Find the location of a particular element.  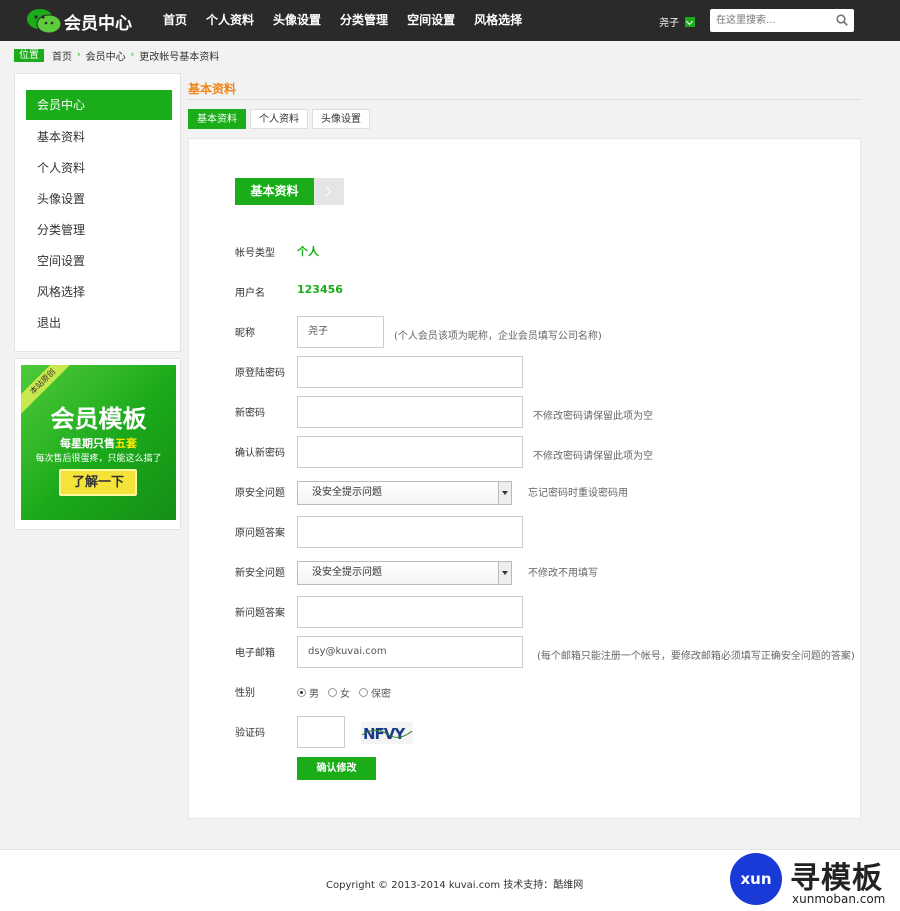

wechat-logo-icon is located at coordinates (44, 21).